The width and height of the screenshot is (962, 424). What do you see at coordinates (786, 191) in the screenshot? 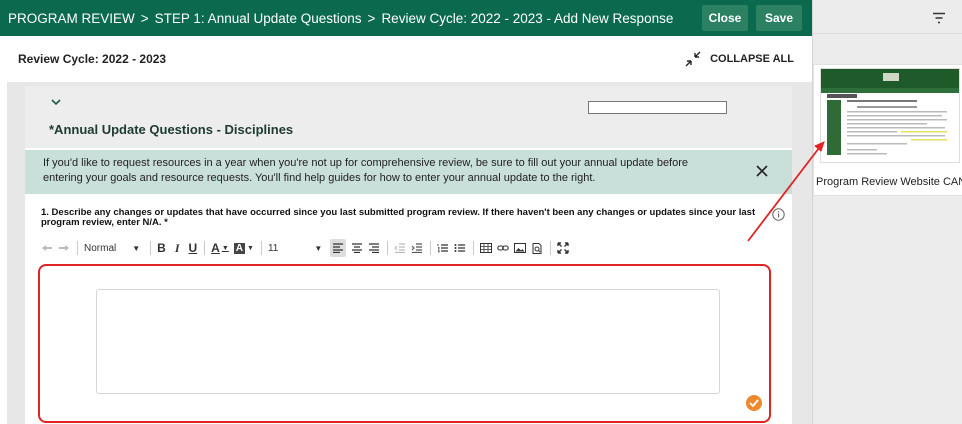
I see `annotation-arrow` at bounding box center [786, 191].